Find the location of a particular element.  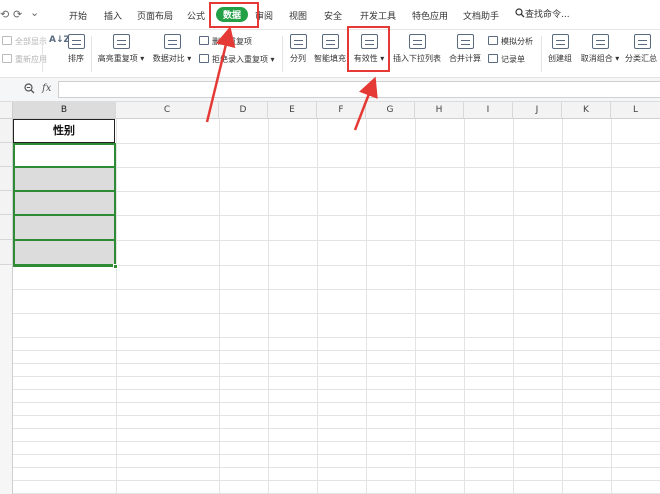

data-compare-label: 数据对比 is located at coordinates (168, 58).